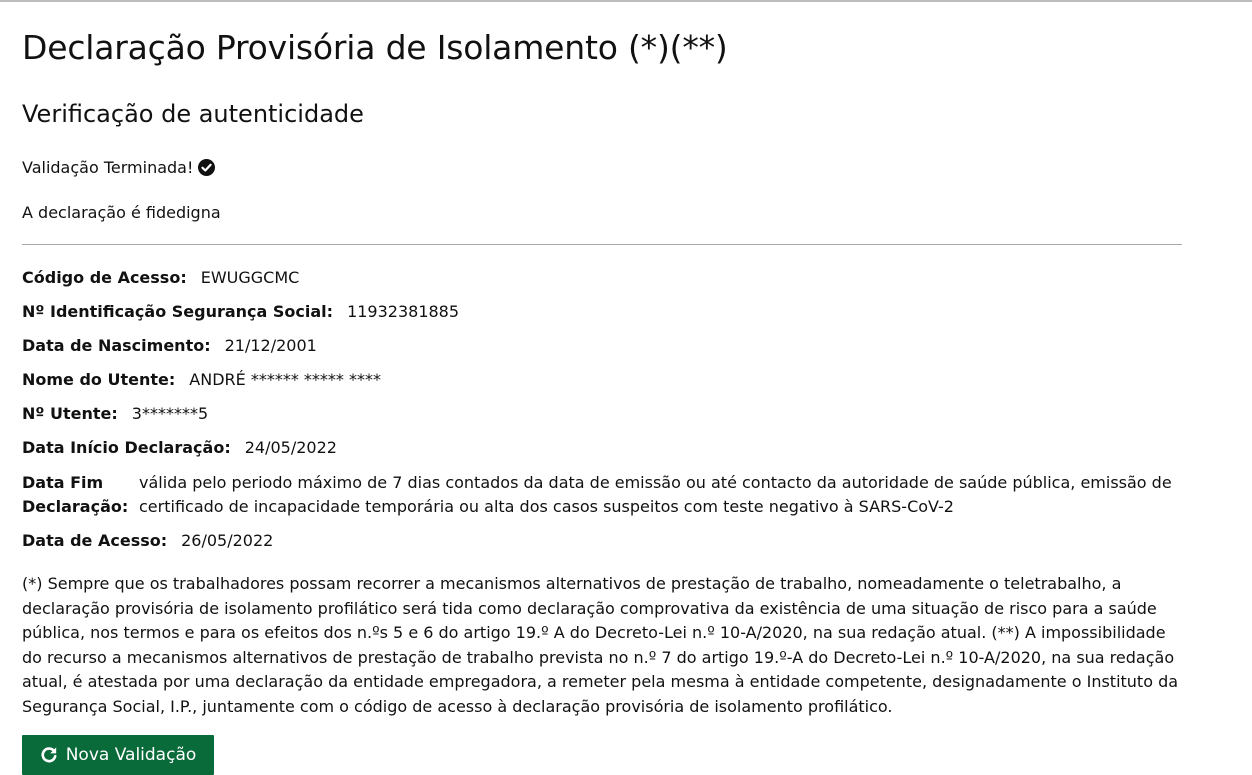 The width and height of the screenshot is (1252, 775). Describe the element at coordinates (403, 311) in the screenshot. I see `field-value: 11932381885` at that location.